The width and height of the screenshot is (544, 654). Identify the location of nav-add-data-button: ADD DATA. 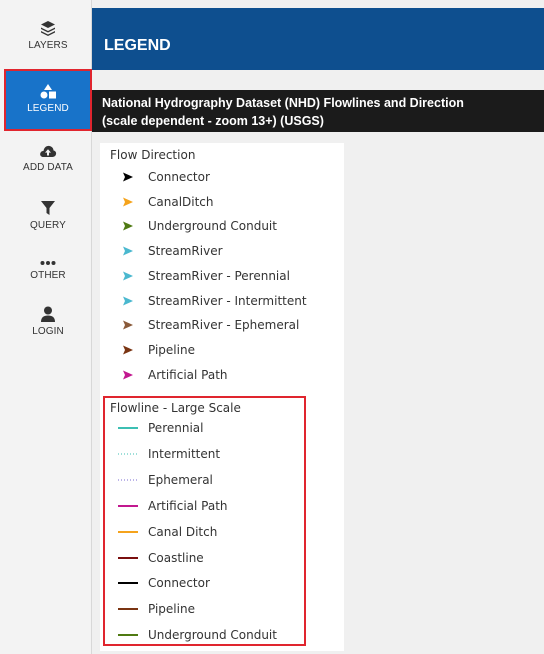
(48, 159).